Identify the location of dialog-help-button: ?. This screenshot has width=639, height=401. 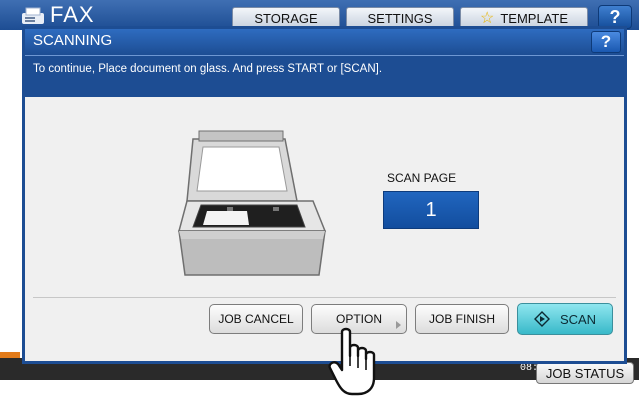
(606, 42).